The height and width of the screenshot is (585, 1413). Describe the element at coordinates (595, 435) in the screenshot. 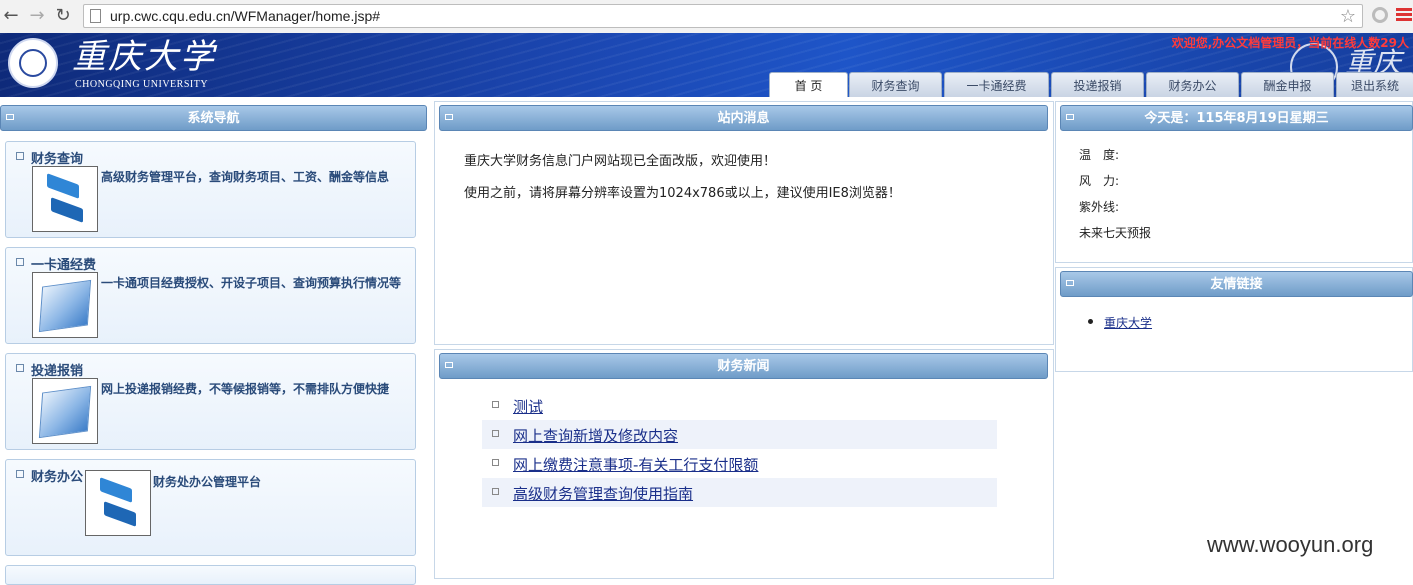

I see `news-link: 网上查询新增及修改内容` at that location.